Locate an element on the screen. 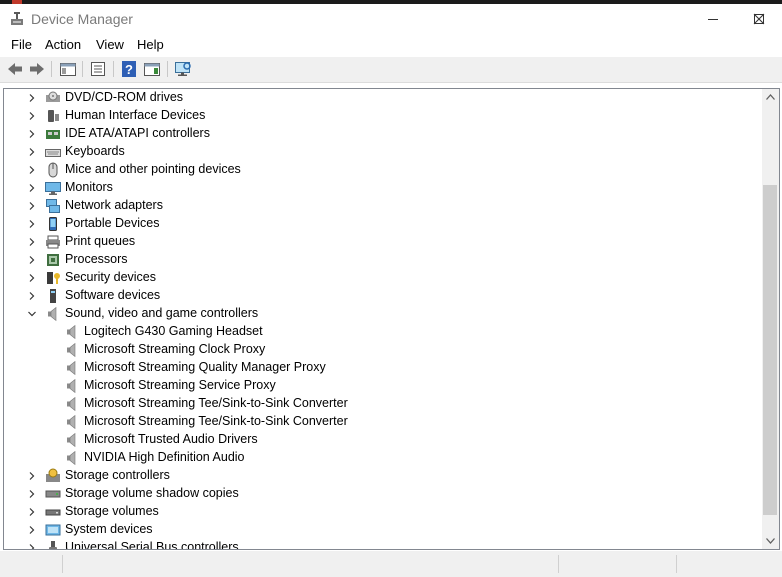 The width and height of the screenshot is (782, 577). forward-arrow-icon is located at coordinates (37, 69).